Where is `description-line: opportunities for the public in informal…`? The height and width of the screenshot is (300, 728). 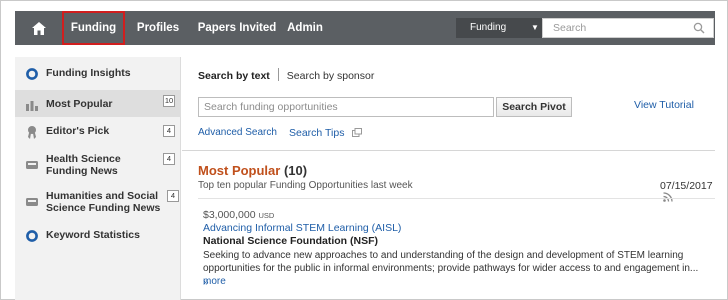
description-line: opportunities for the public in informal… is located at coordinates (451, 268).